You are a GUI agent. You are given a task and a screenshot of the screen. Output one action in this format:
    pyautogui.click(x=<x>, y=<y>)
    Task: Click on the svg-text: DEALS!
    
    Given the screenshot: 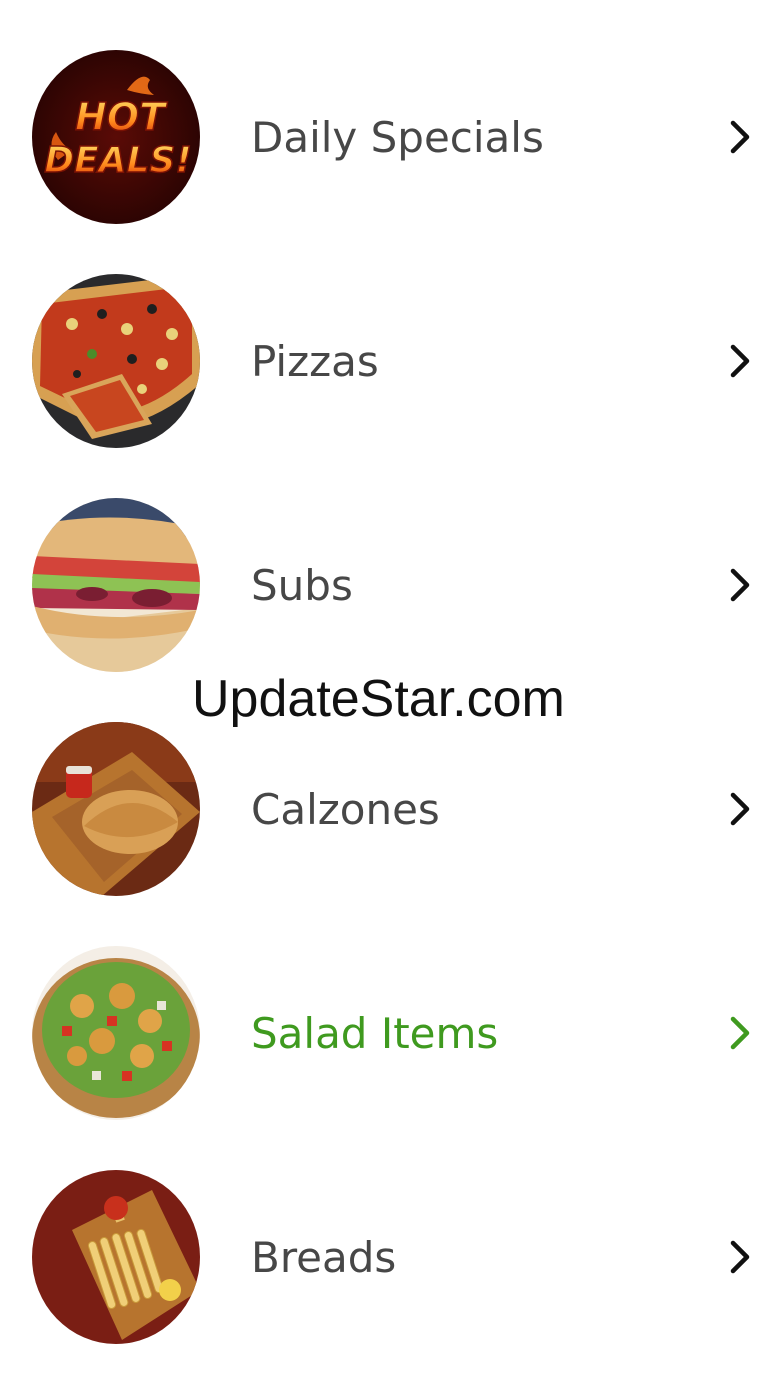 What is the action you would take?
    pyautogui.click(x=118, y=160)
    